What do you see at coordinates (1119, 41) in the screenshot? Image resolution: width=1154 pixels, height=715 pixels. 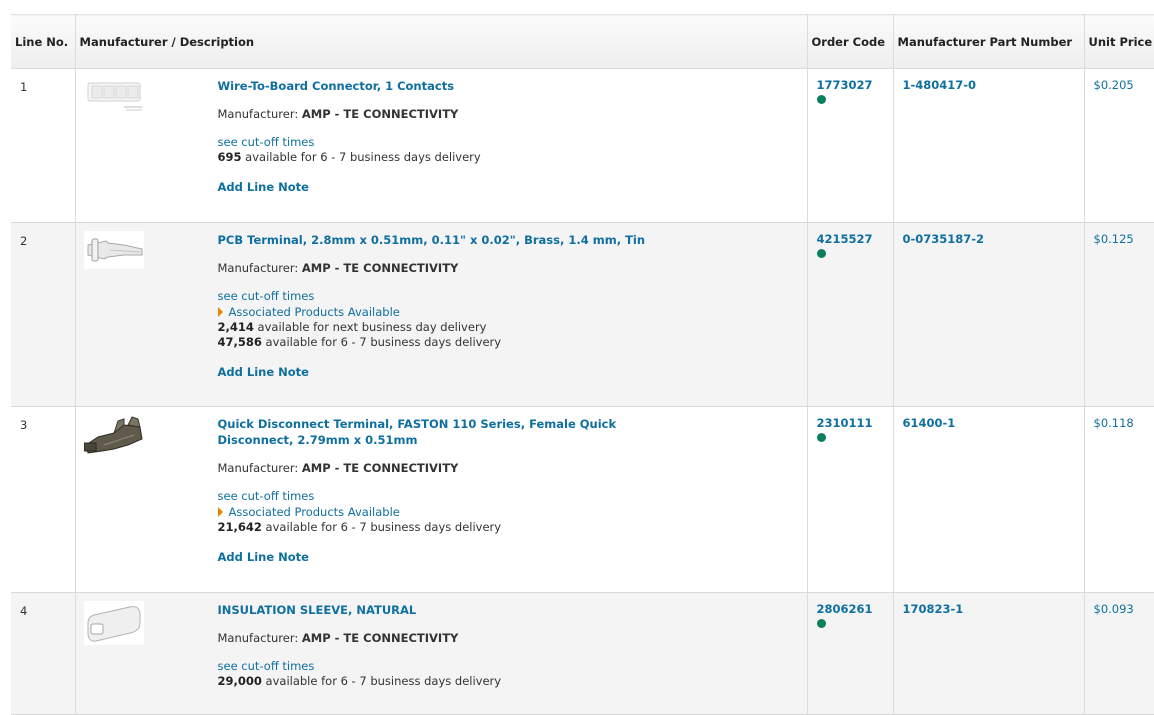 I see `column-header-unit-price: Unit Price` at bounding box center [1119, 41].